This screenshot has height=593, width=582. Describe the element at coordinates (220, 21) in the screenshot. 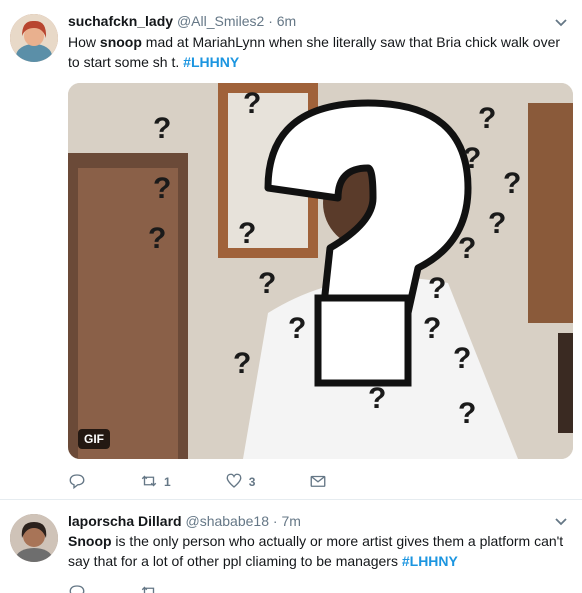

I see `screen-name: @All_Smiles2` at that location.